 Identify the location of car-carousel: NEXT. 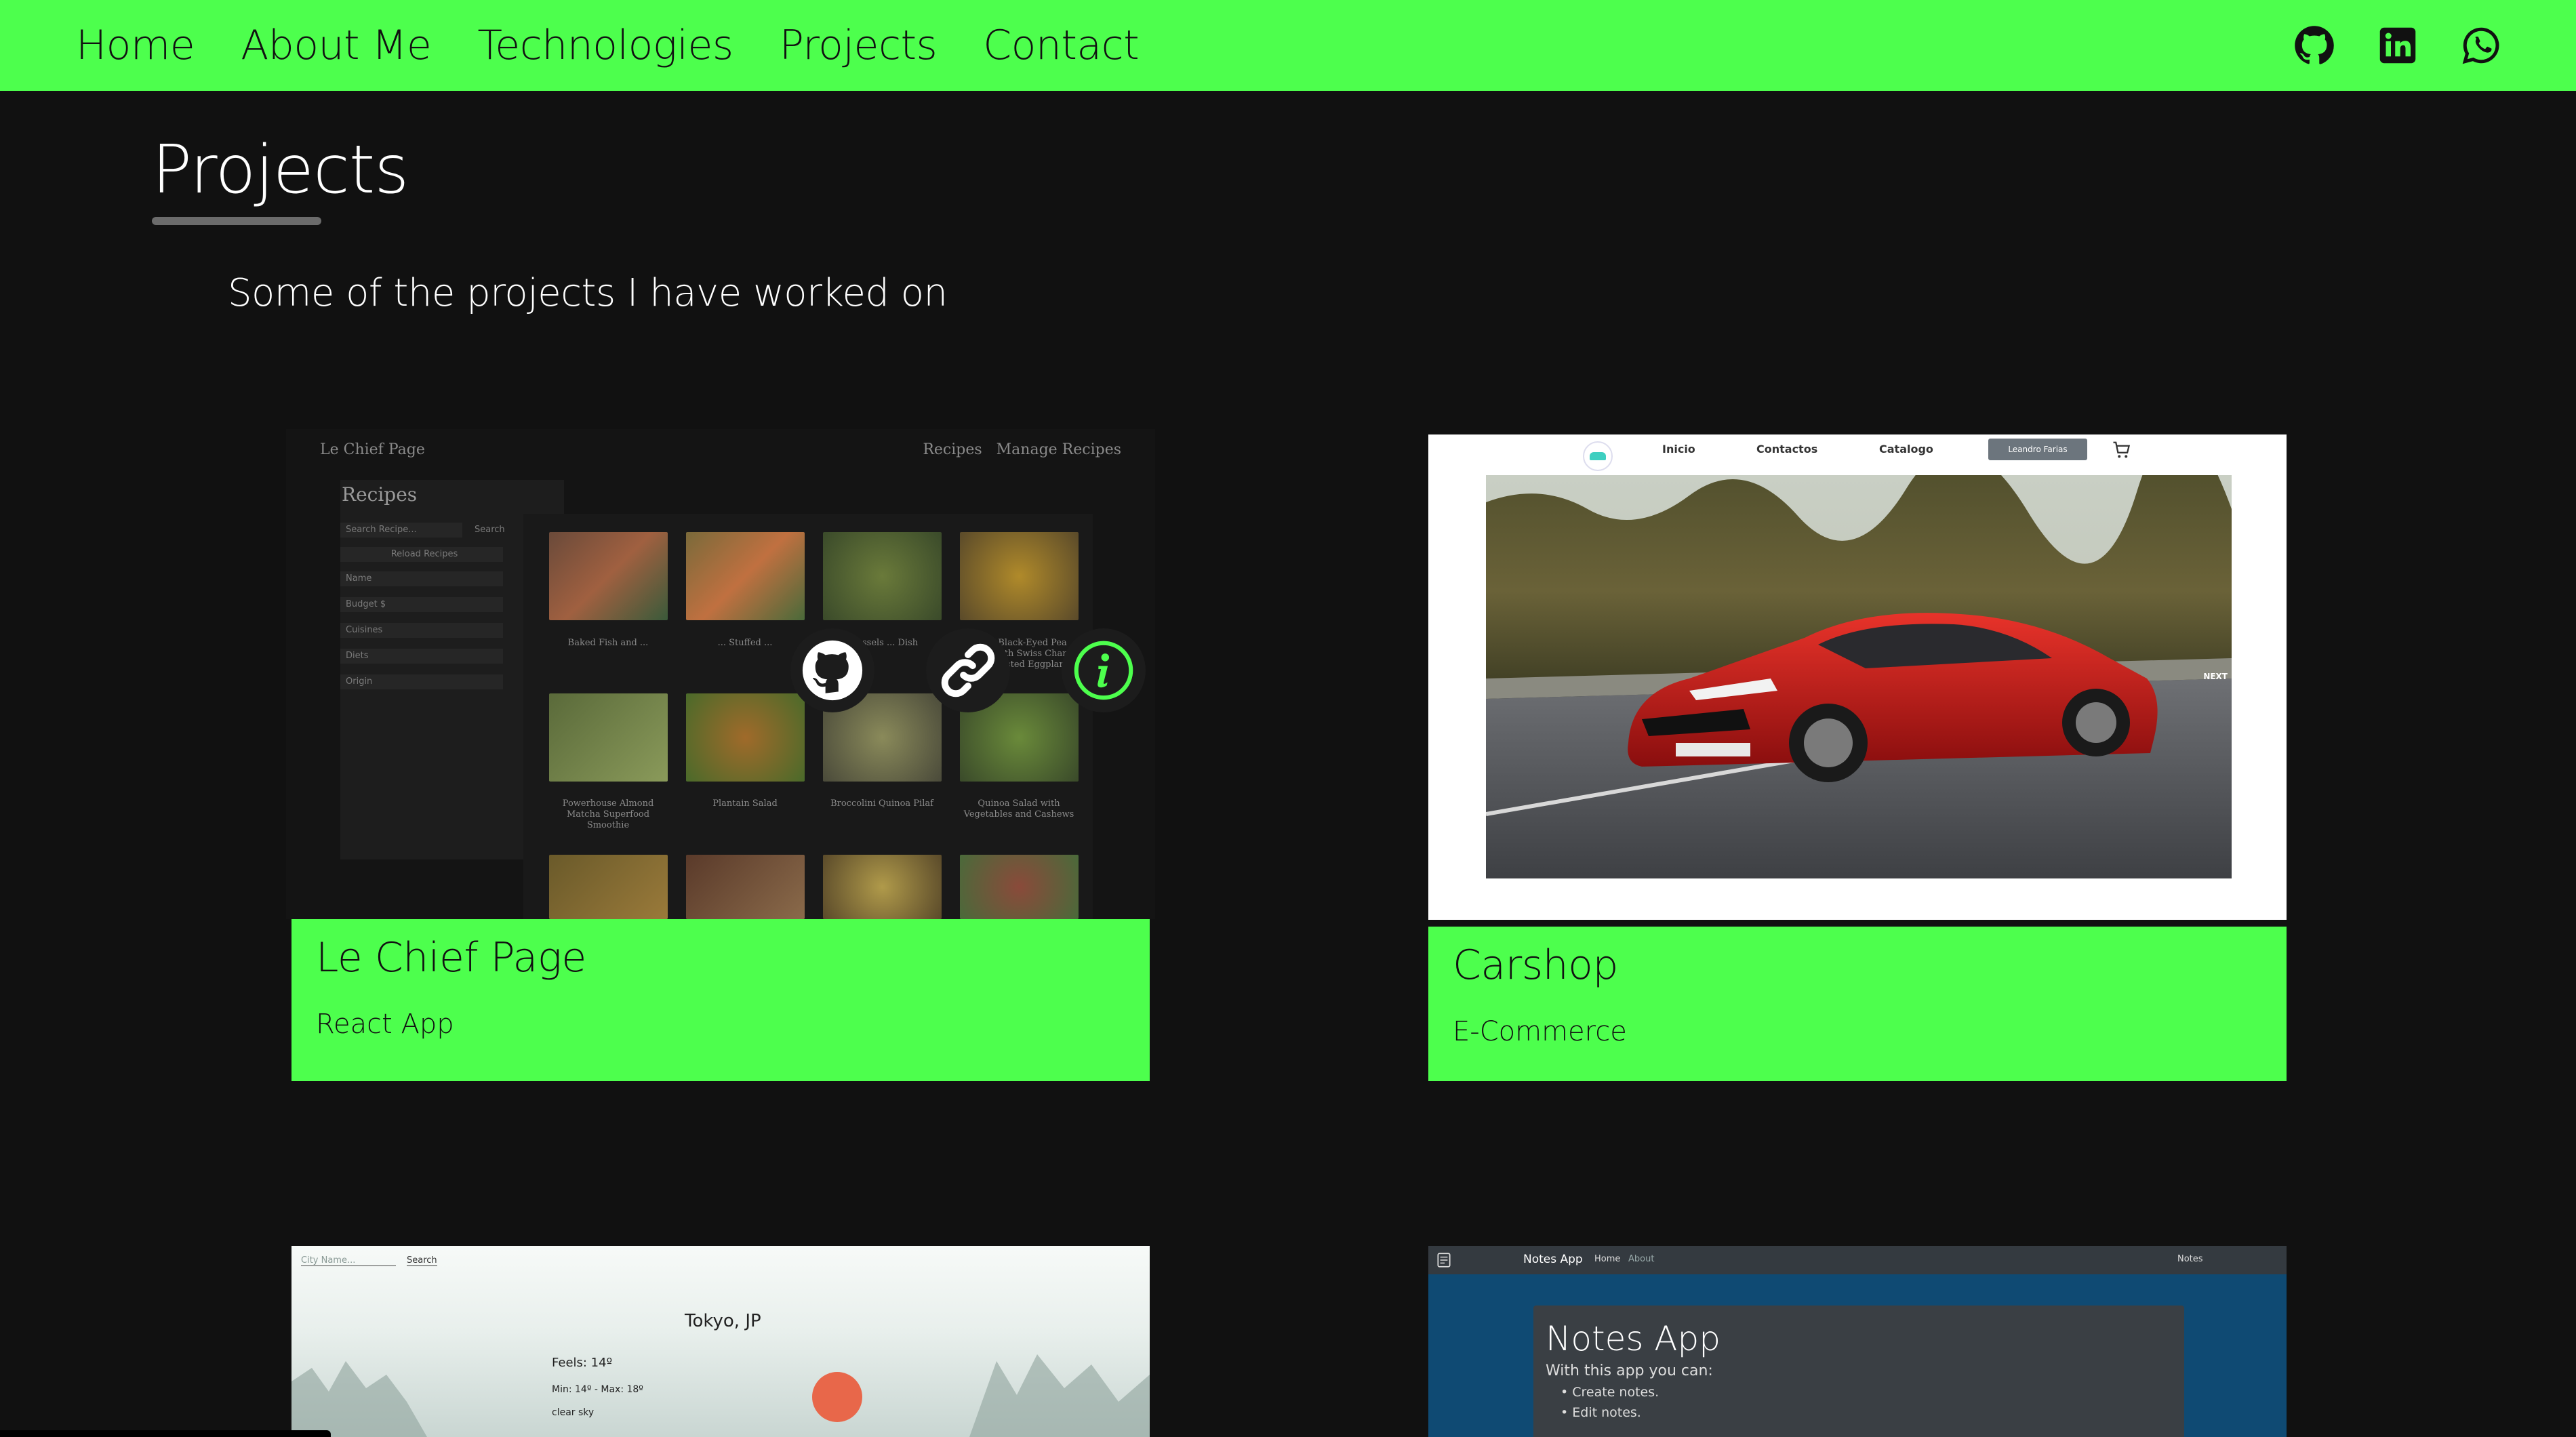
(1859, 676).